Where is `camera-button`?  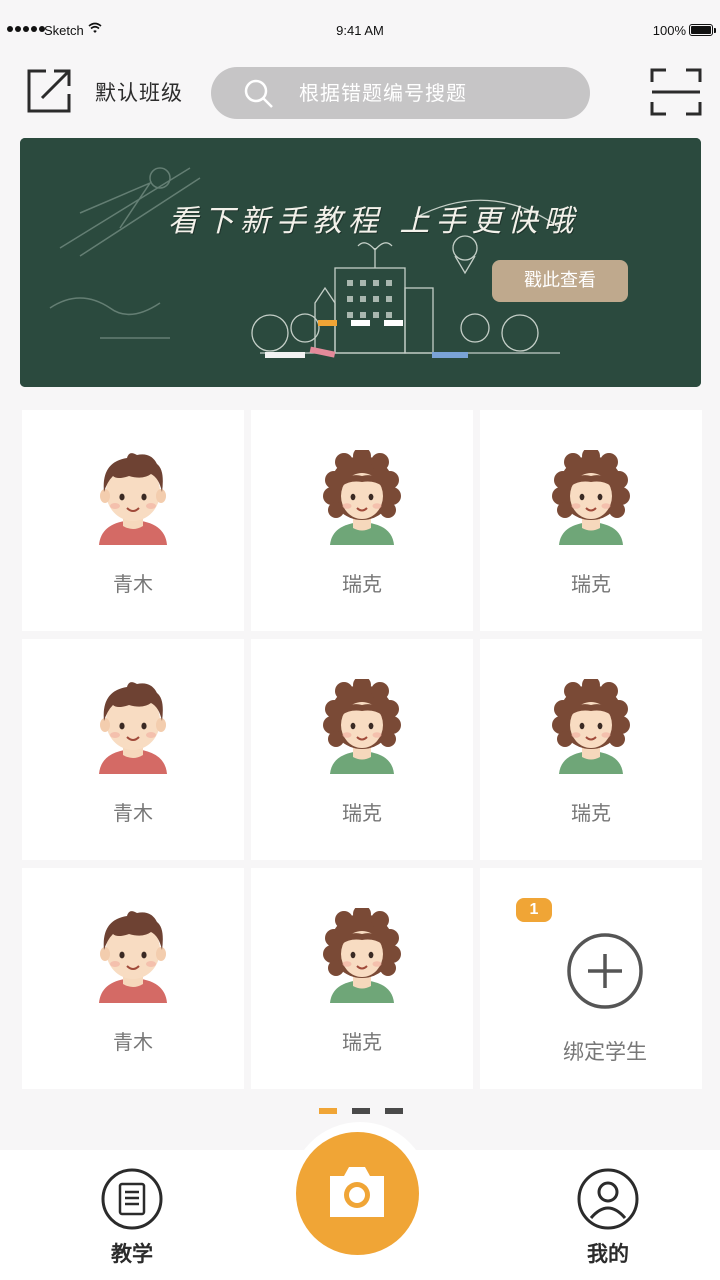
camera-button is located at coordinates (357, 1193).